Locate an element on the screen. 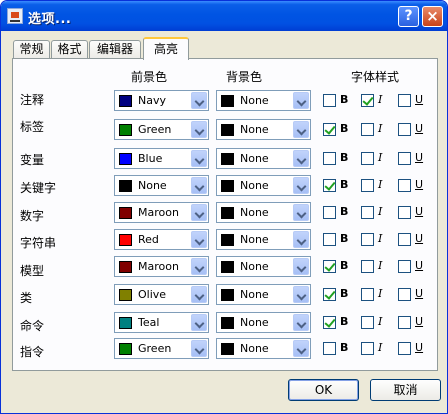 The image size is (448, 414). foreground-color-select: Red is located at coordinates (161, 239).